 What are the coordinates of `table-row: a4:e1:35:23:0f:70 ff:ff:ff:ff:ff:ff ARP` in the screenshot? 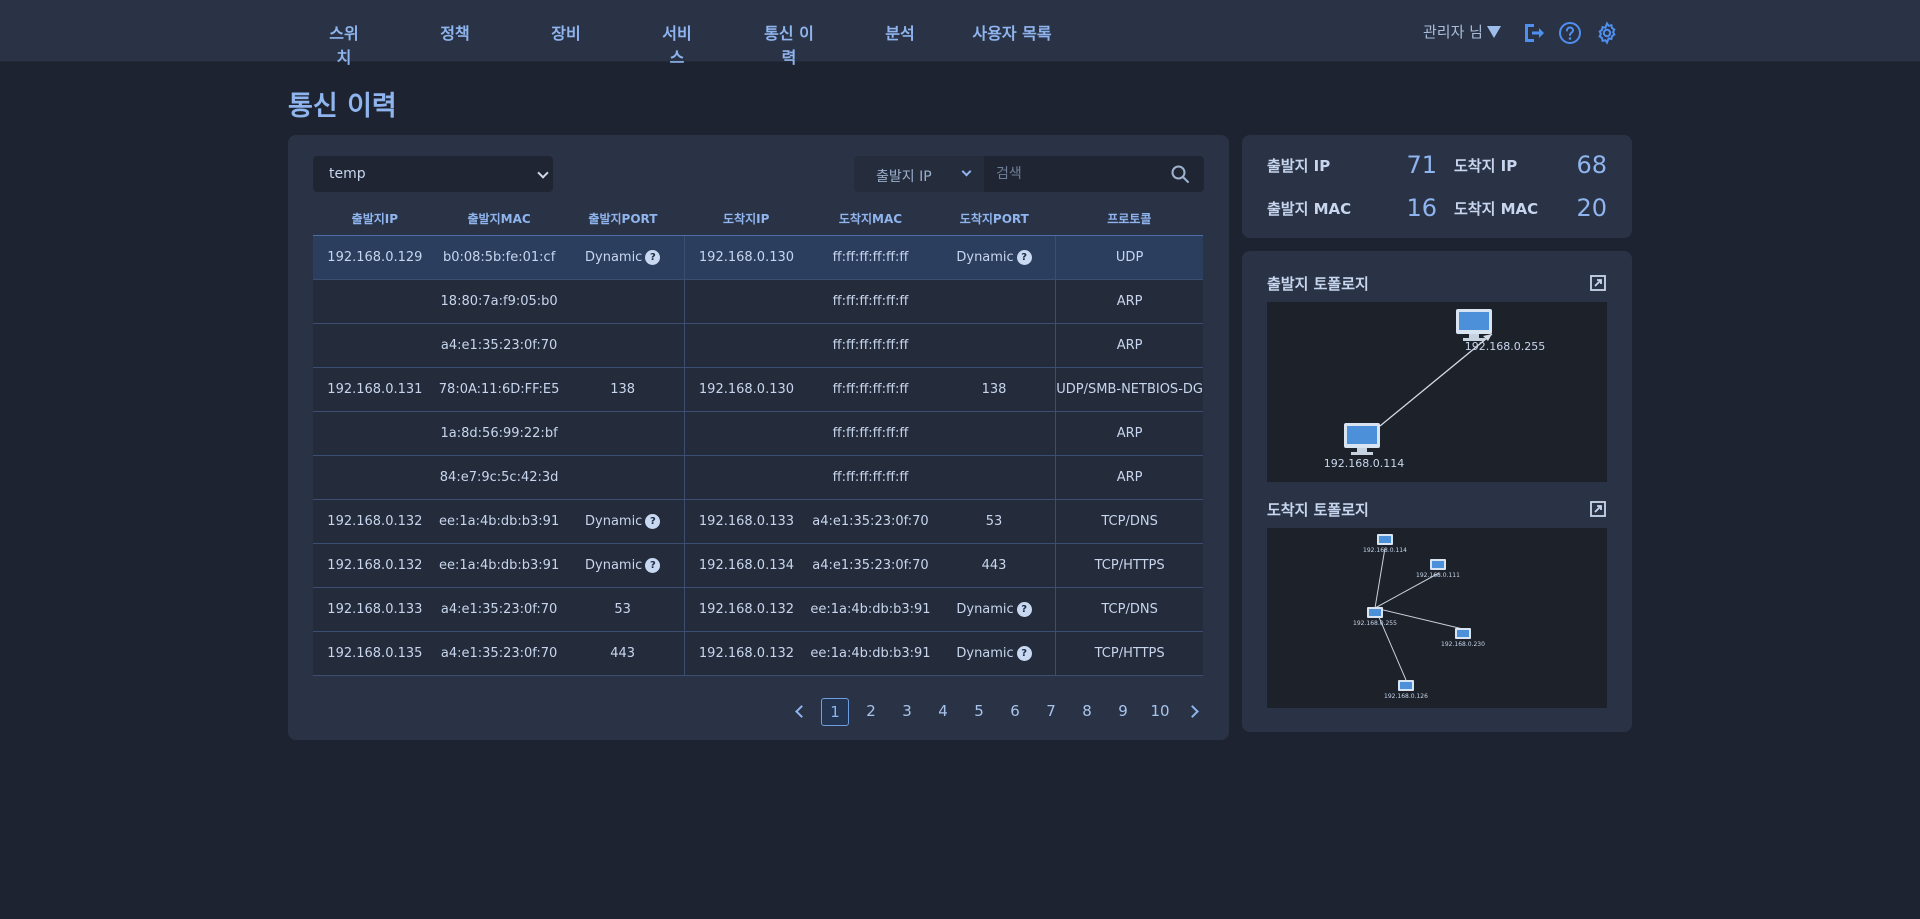 It's located at (758, 345).